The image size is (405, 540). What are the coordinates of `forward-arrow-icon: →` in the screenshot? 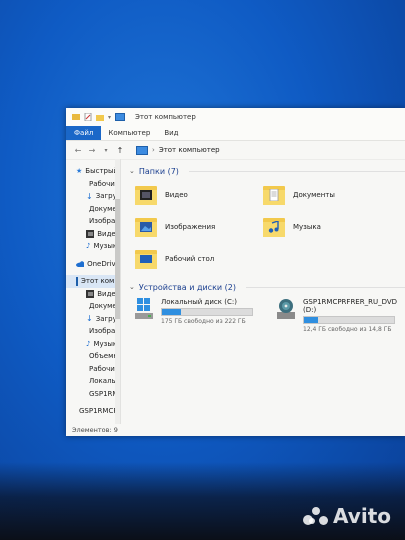 It's located at (92, 150).